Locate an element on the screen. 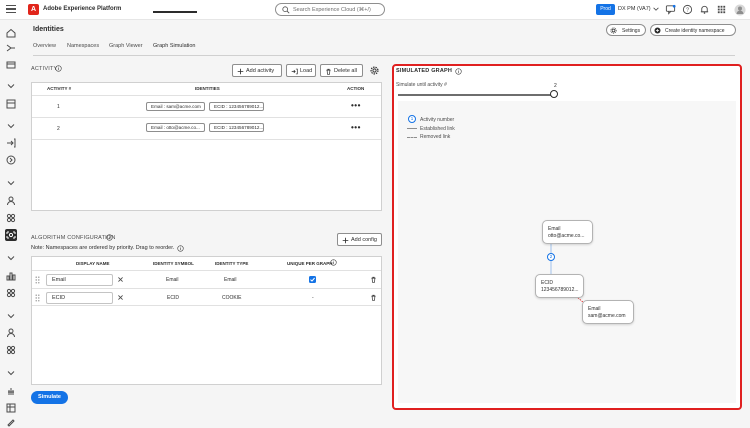  add-circle-icon is located at coordinates (657, 30).